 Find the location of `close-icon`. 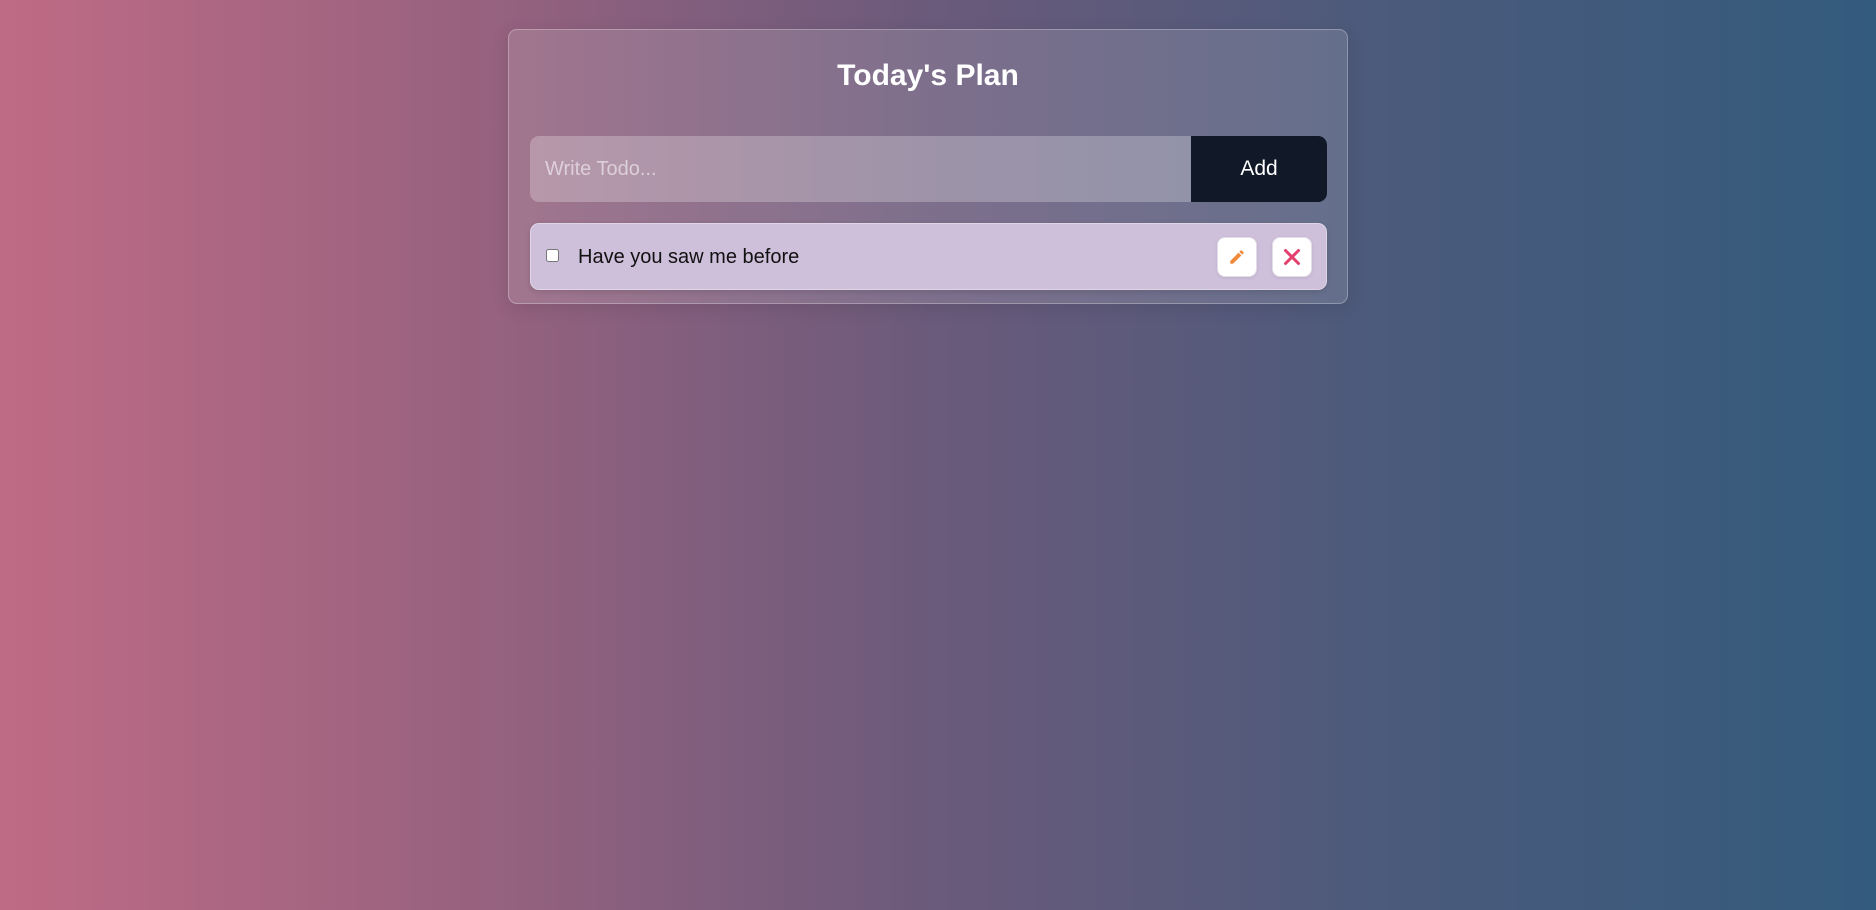

close-icon is located at coordinates (1292, 257).